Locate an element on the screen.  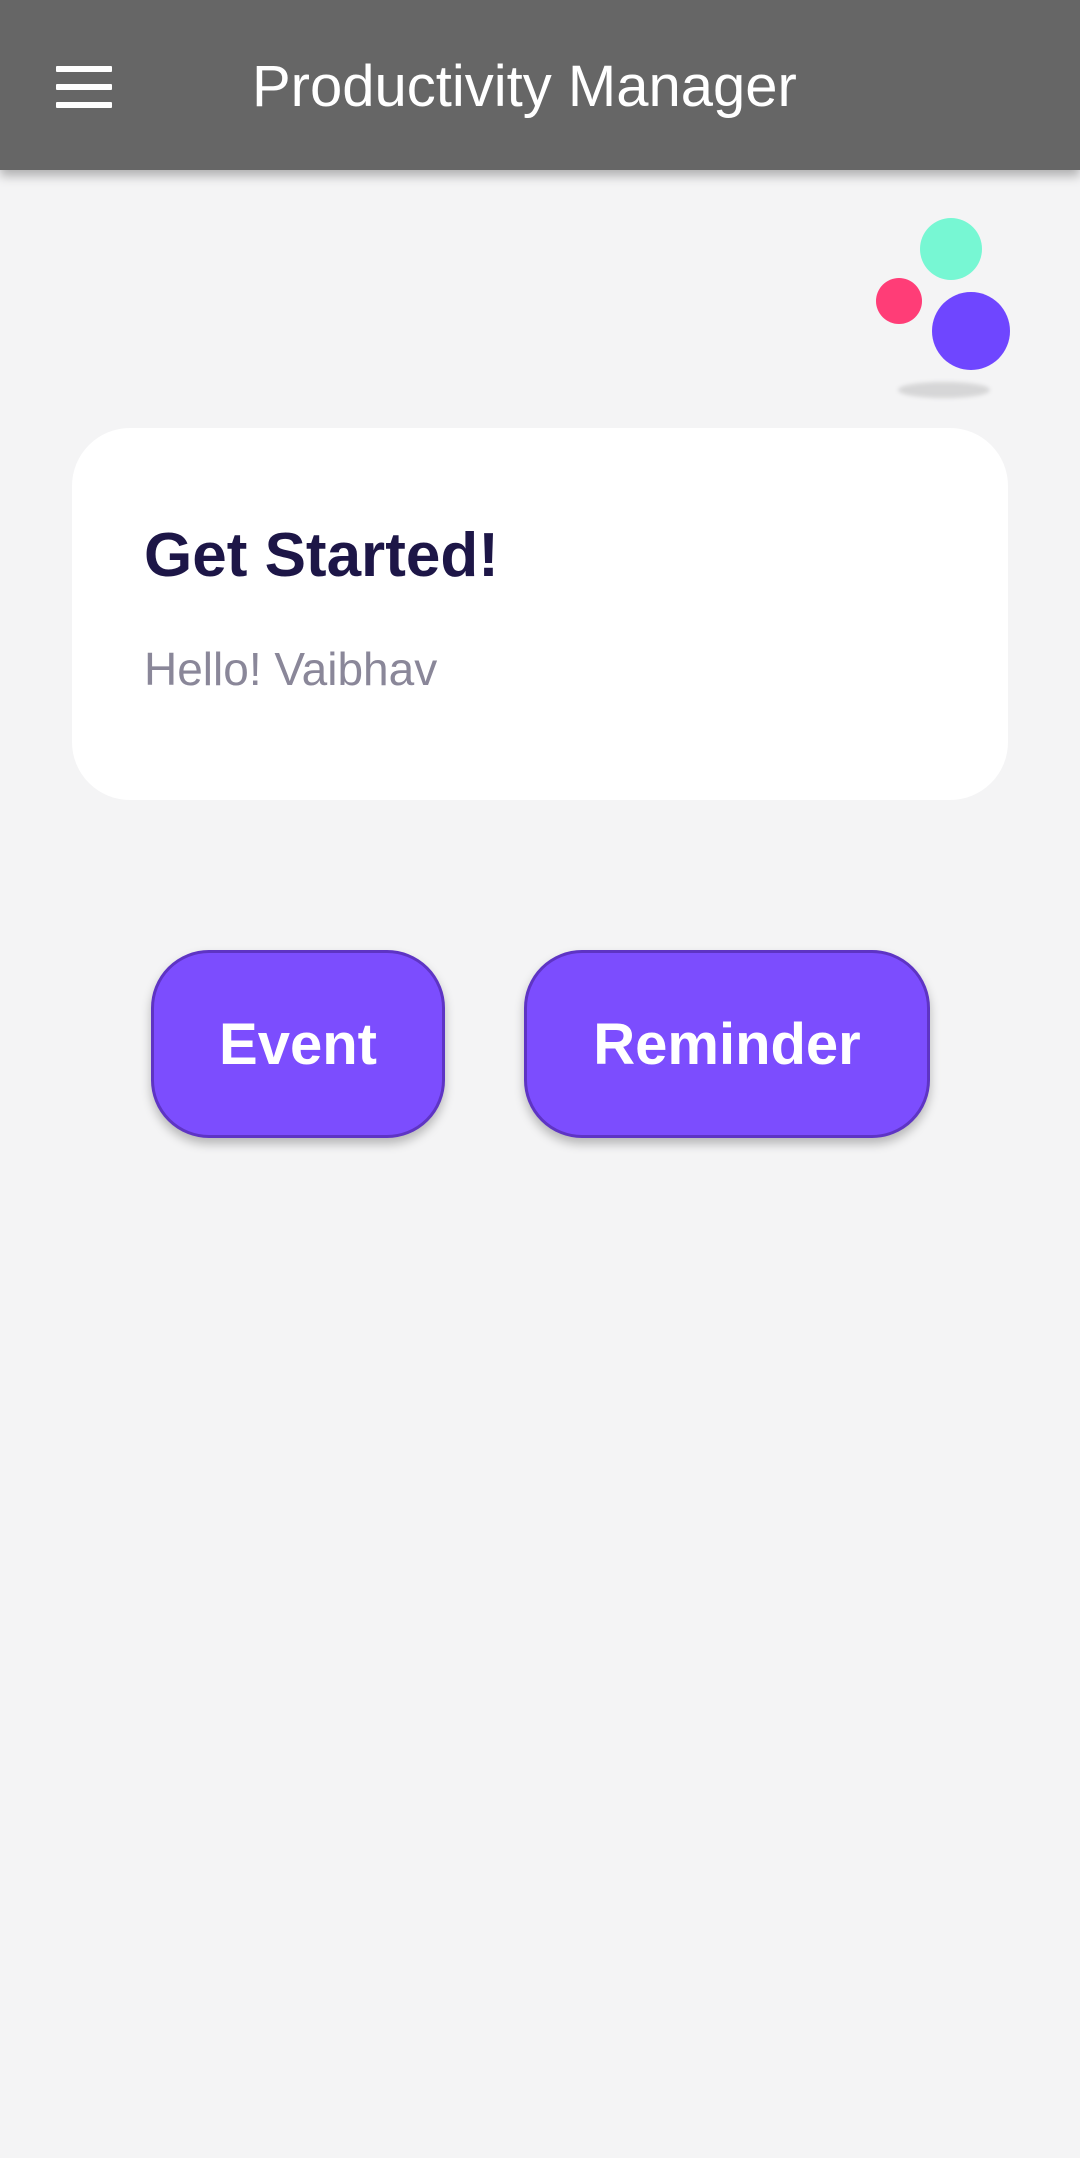
hamburger-menu-icon is located at coordinates (84, 87).